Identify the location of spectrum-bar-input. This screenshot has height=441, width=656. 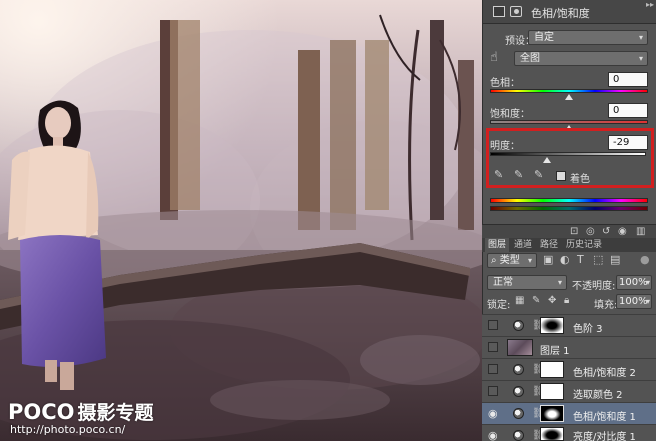
(569, 200).